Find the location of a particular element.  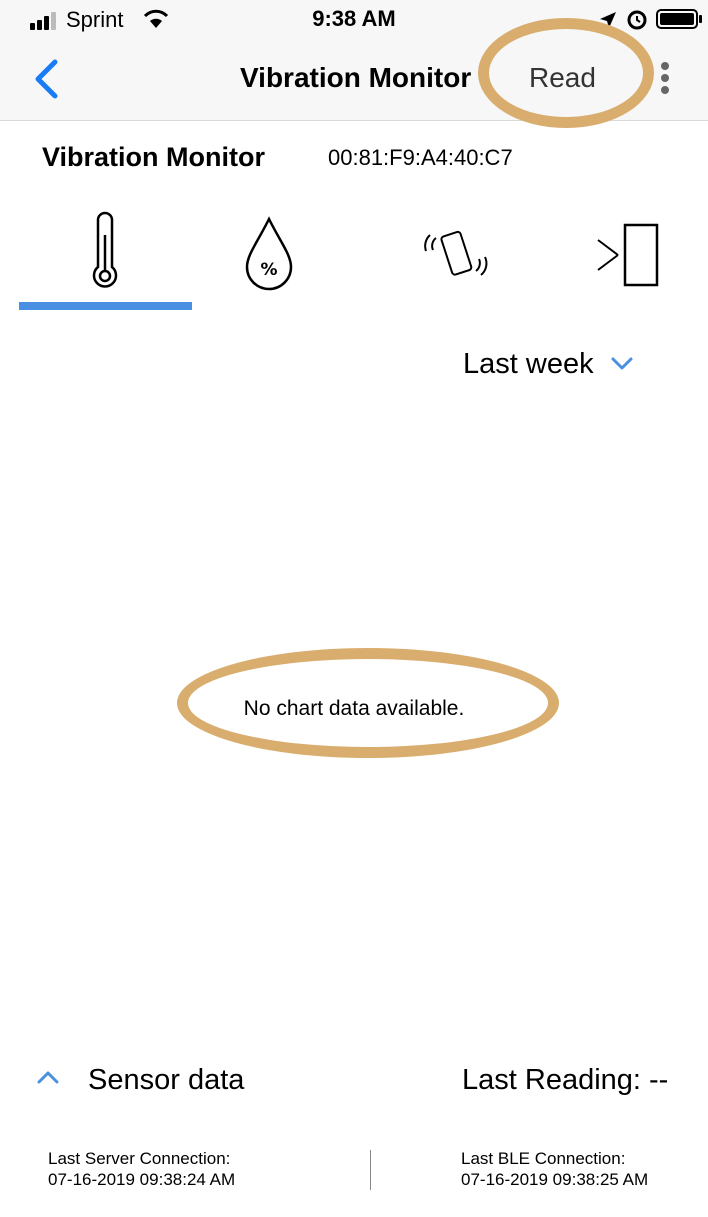

date-range-selector: Last week is located at coordinates (528, 364).